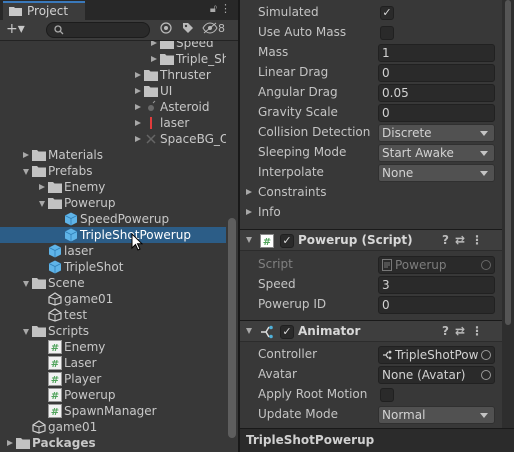 Image resolution: width=514 pixels, height=452 pixels. I want to click on angular-drag-label: Angular Drag, so click(298, 92).